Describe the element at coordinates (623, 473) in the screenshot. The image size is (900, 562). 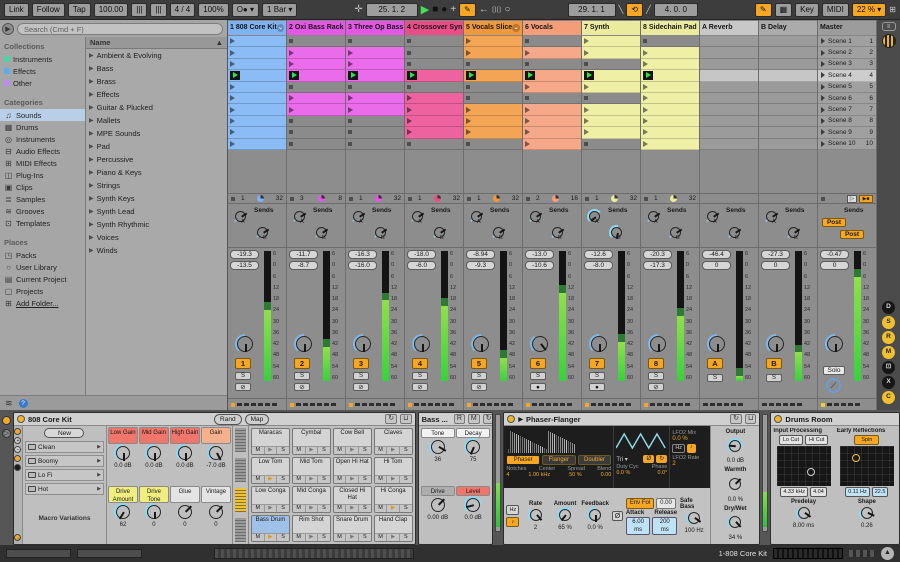
I see `duty-cycle-value: 0.0 %` at that location.